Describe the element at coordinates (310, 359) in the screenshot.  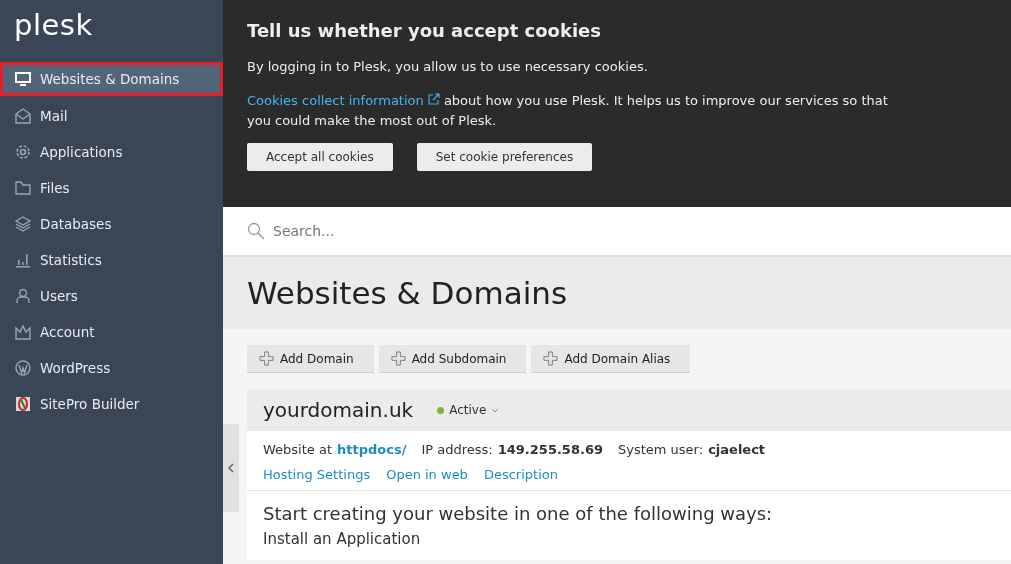
I see `toolbar-button: Add Domain` at that location.